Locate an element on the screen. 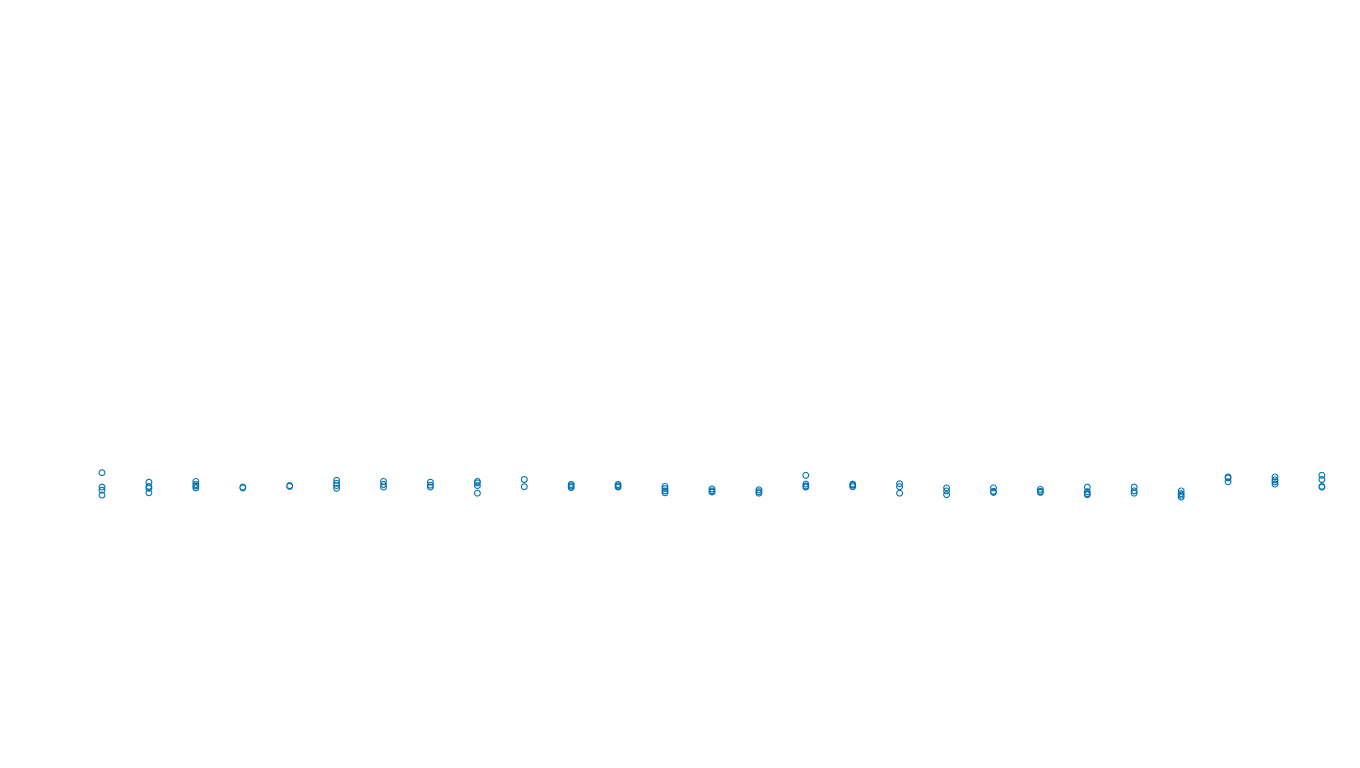  scatter-chart is located at coordinates (712, 485).